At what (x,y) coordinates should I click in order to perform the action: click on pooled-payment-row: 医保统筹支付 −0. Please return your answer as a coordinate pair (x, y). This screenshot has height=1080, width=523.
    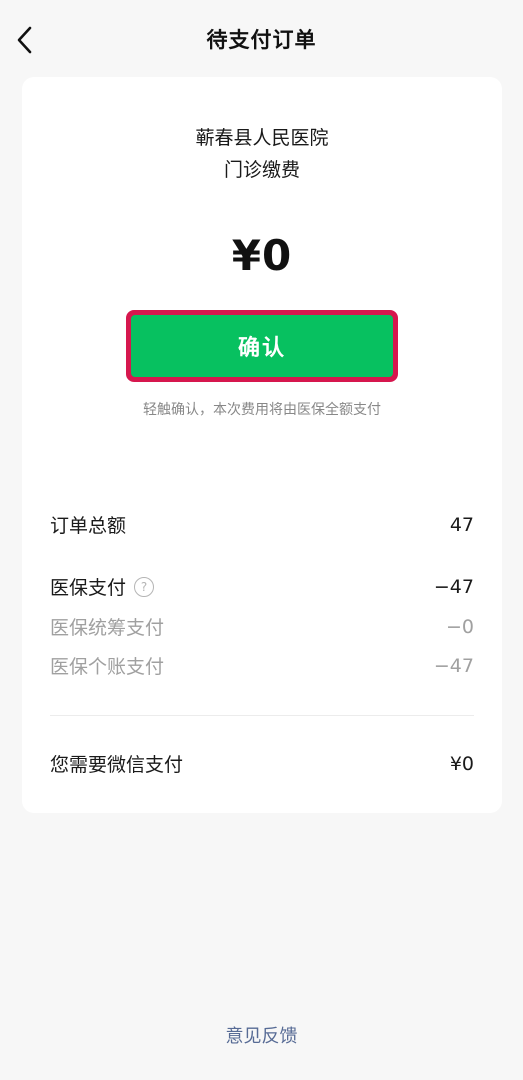
    Looking at the image, I should click on (262, 626).